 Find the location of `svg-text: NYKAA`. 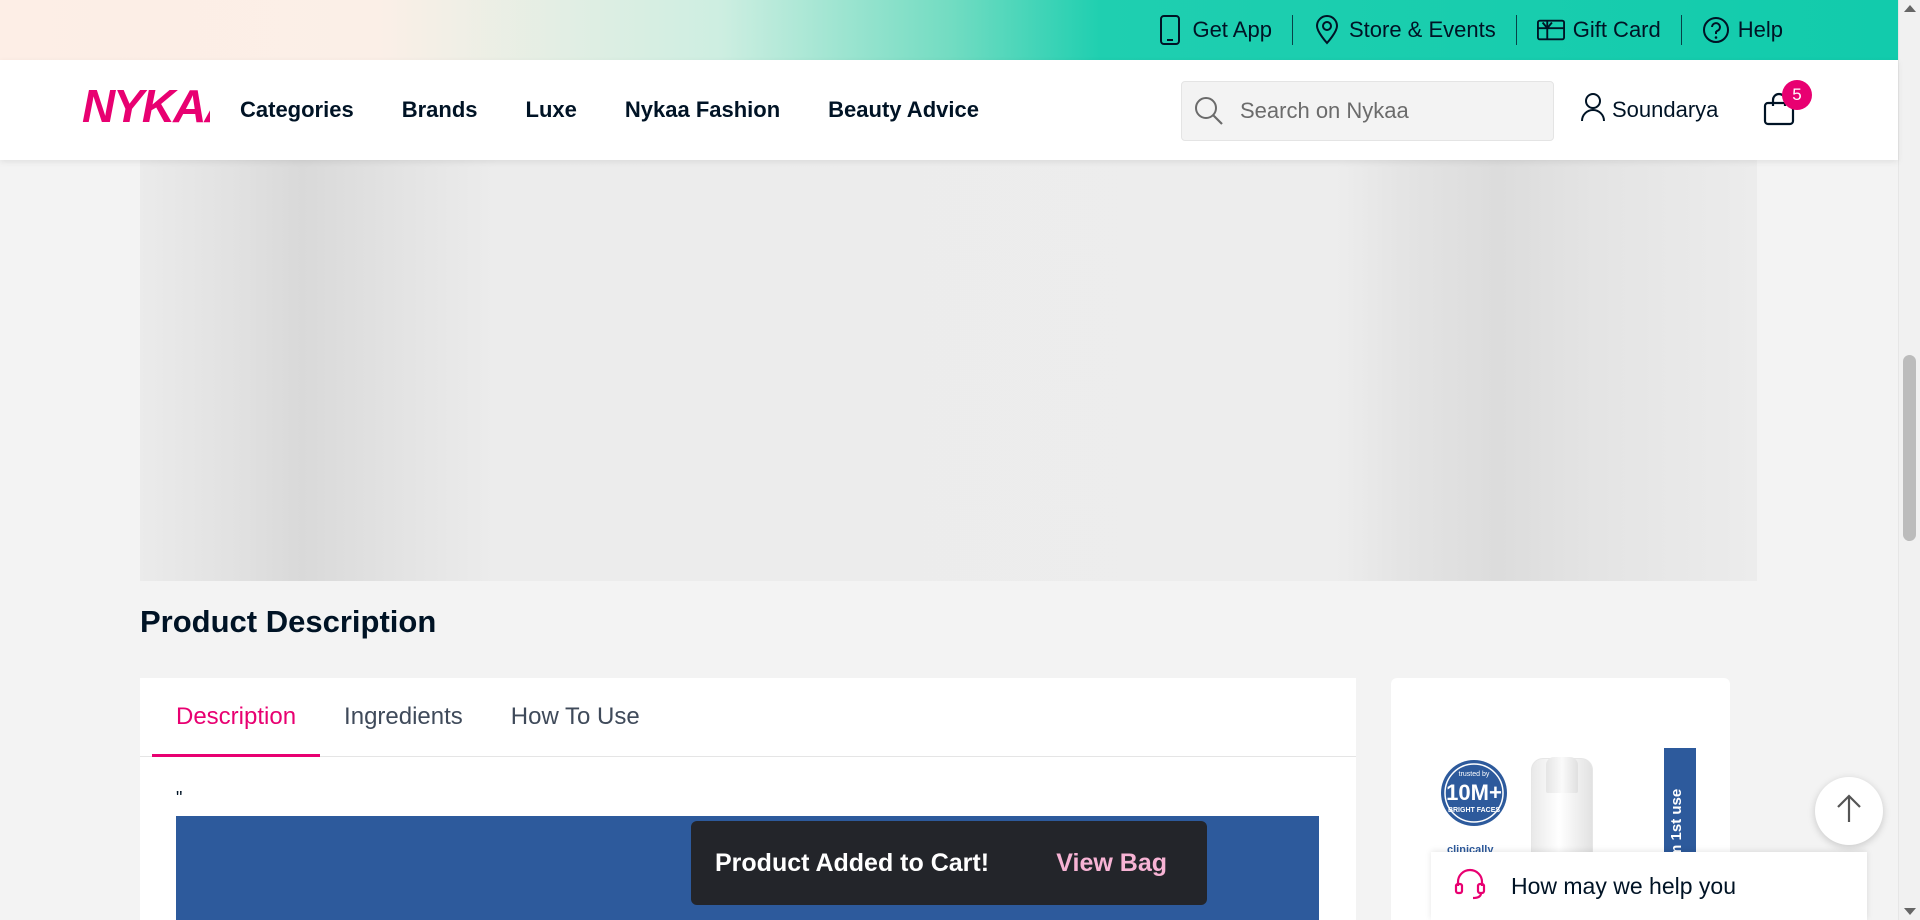

svg-text: NYKAA is located at coordinates (146, 107).